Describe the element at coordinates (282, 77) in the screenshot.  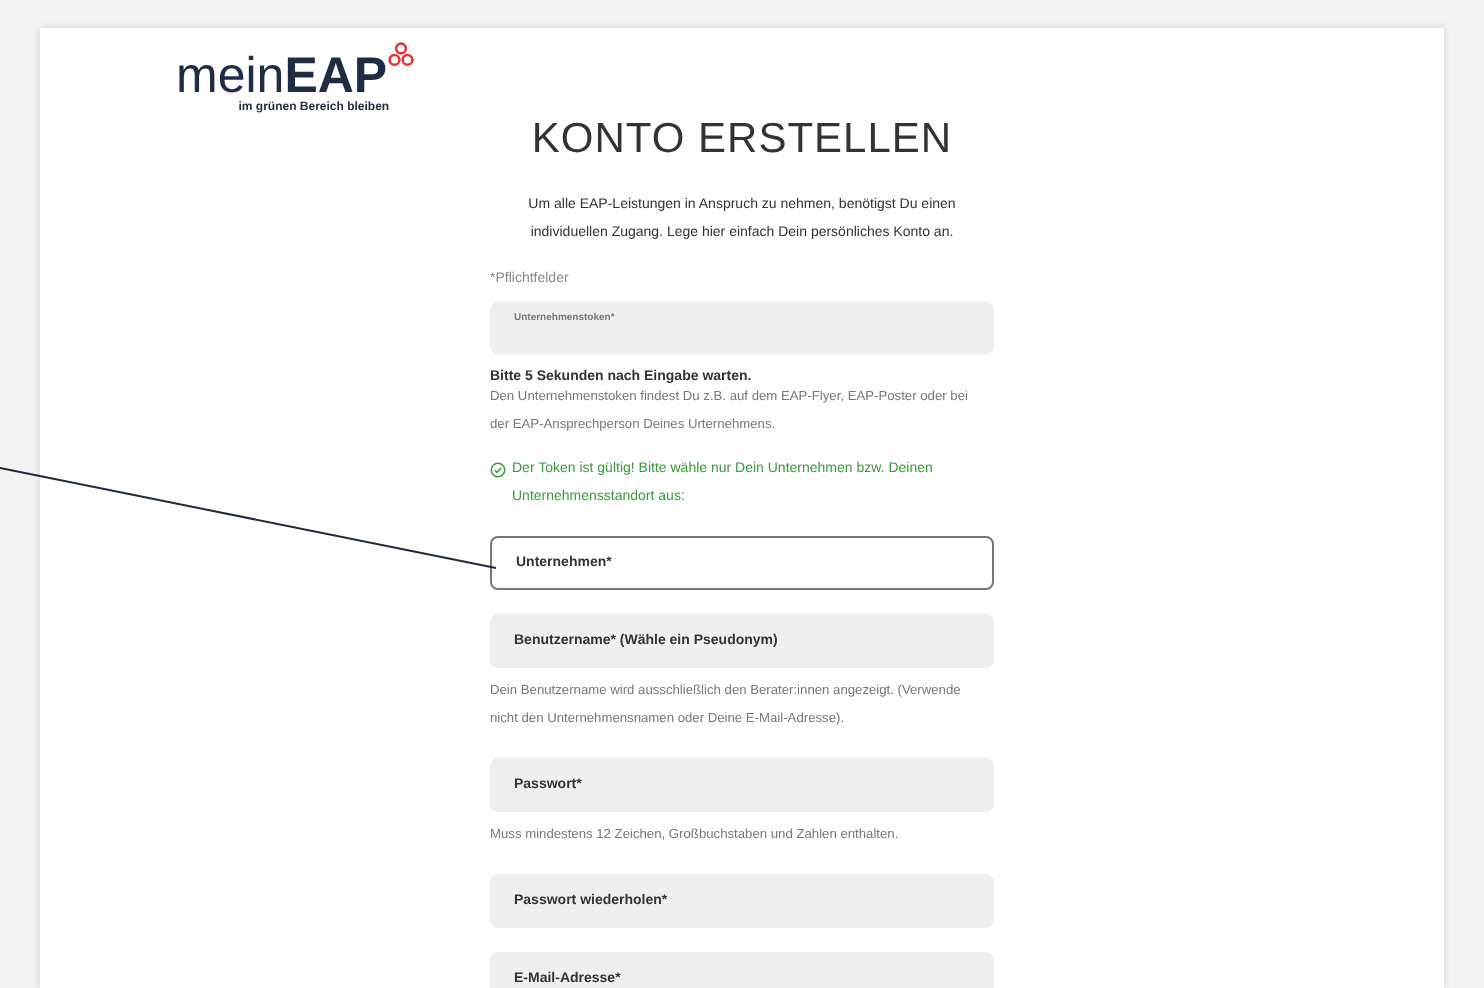
I see `logo-wordmark: meinEAP` at that location.